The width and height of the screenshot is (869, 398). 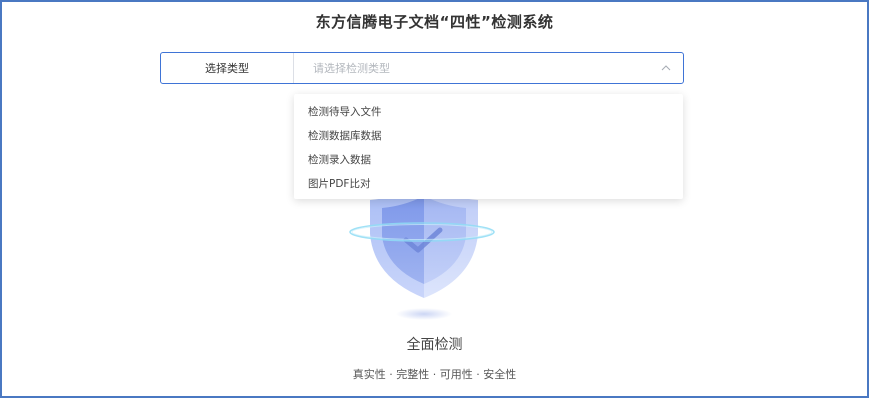 What do you see at coordinates (351, 68) in the screenshot?
I see `select-placeholder: 请选择检测类型` at bounding box center [351, 68].